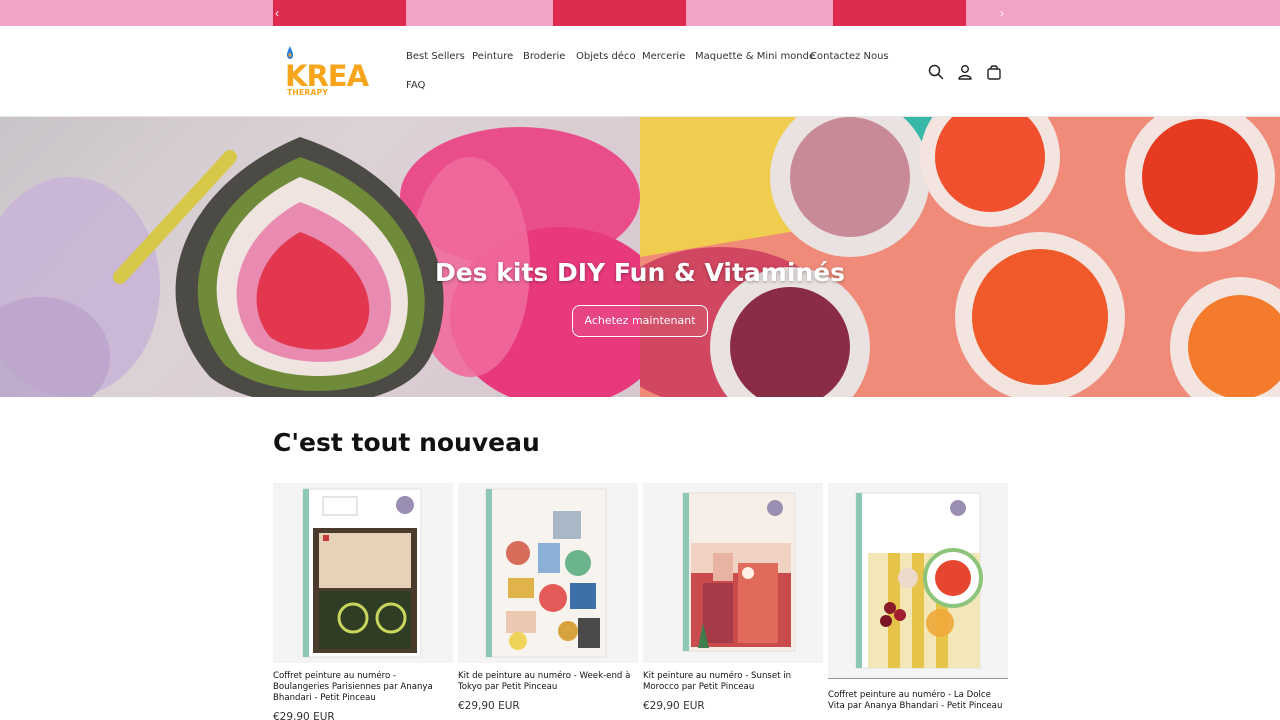  Describe the element at coordinates (406, 442) in the screenshot. I see `section-title: C'est tout nouveau` at that location.